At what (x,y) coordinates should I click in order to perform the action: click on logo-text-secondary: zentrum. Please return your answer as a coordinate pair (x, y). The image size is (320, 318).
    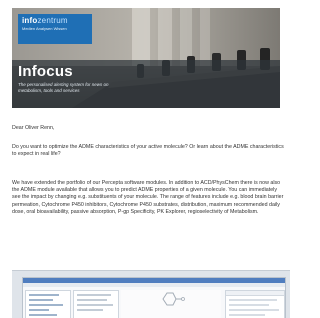
    Looking at the image, I should click on (52, 20).